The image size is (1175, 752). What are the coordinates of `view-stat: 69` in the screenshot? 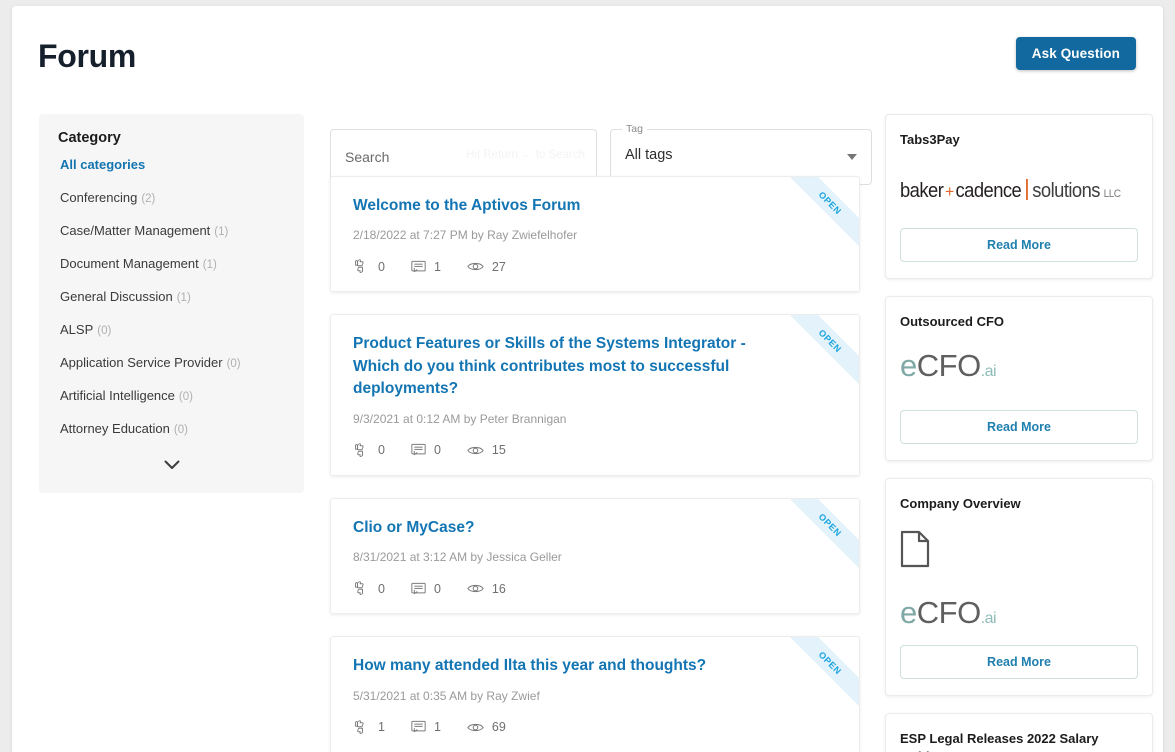 It's located at (486, 727).